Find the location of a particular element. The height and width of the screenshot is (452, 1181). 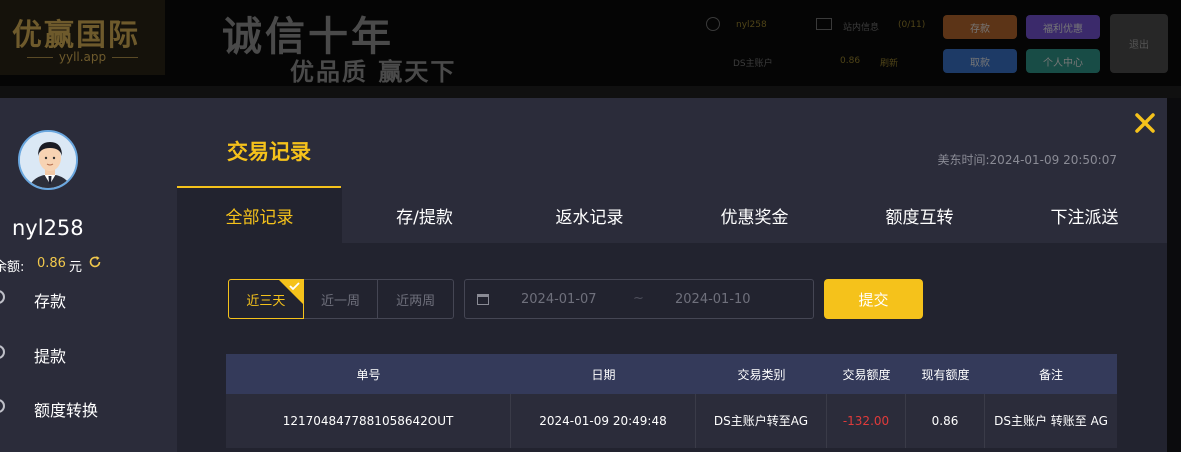

record-tabs: 全部记录 存/提款 返水记录 优惠奖金 额度互转 下注派送 is located at coordinates (672, 215).